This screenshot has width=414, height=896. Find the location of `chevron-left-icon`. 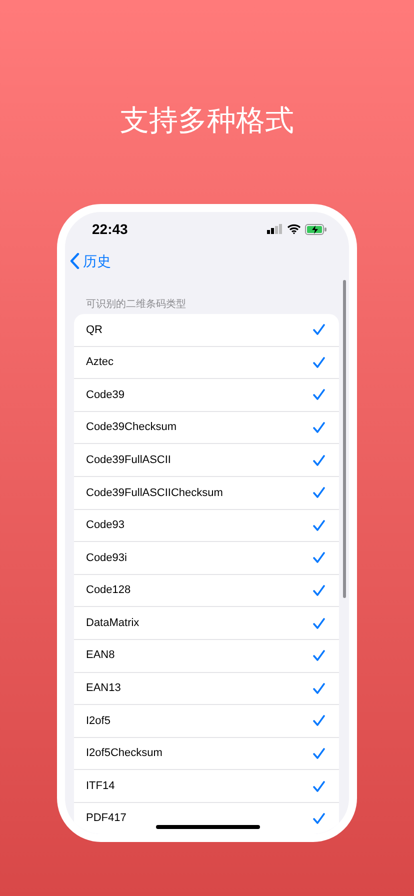

chevron-left-icon is located at coordinates (75, 261).